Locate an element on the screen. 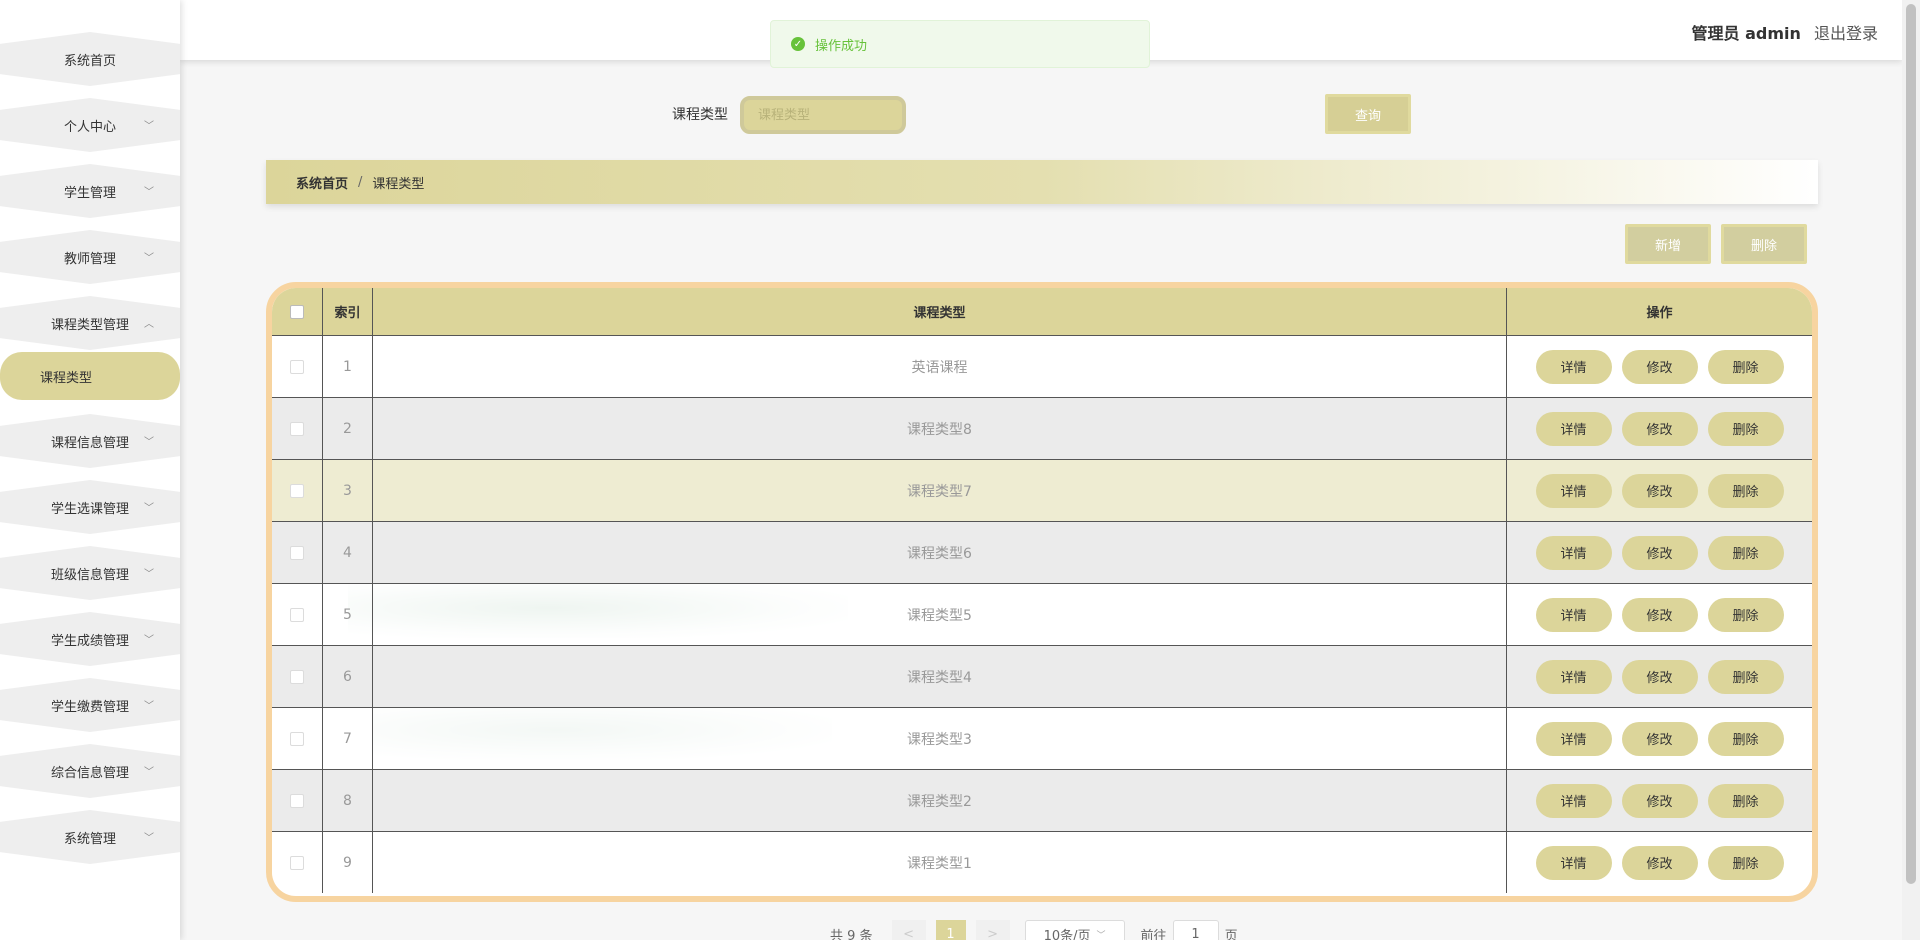 The height and width of the screenshot is (940, 1920). sidebar-item-grade-management: 学生成绩管理 ﹀ is located at coordinates (90, 639).